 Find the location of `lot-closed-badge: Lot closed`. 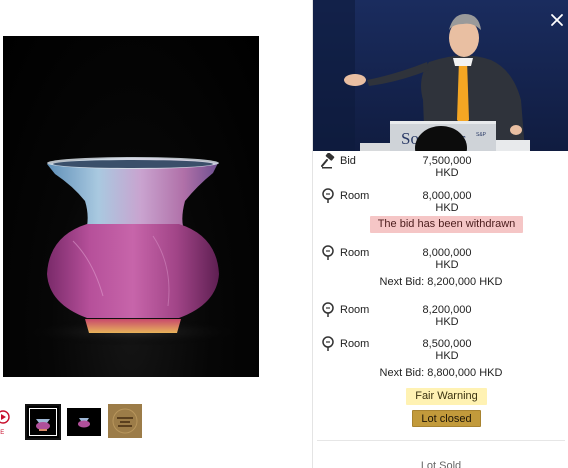

lot-closed-badge: Lot closed is located at coordinates (446, 418).